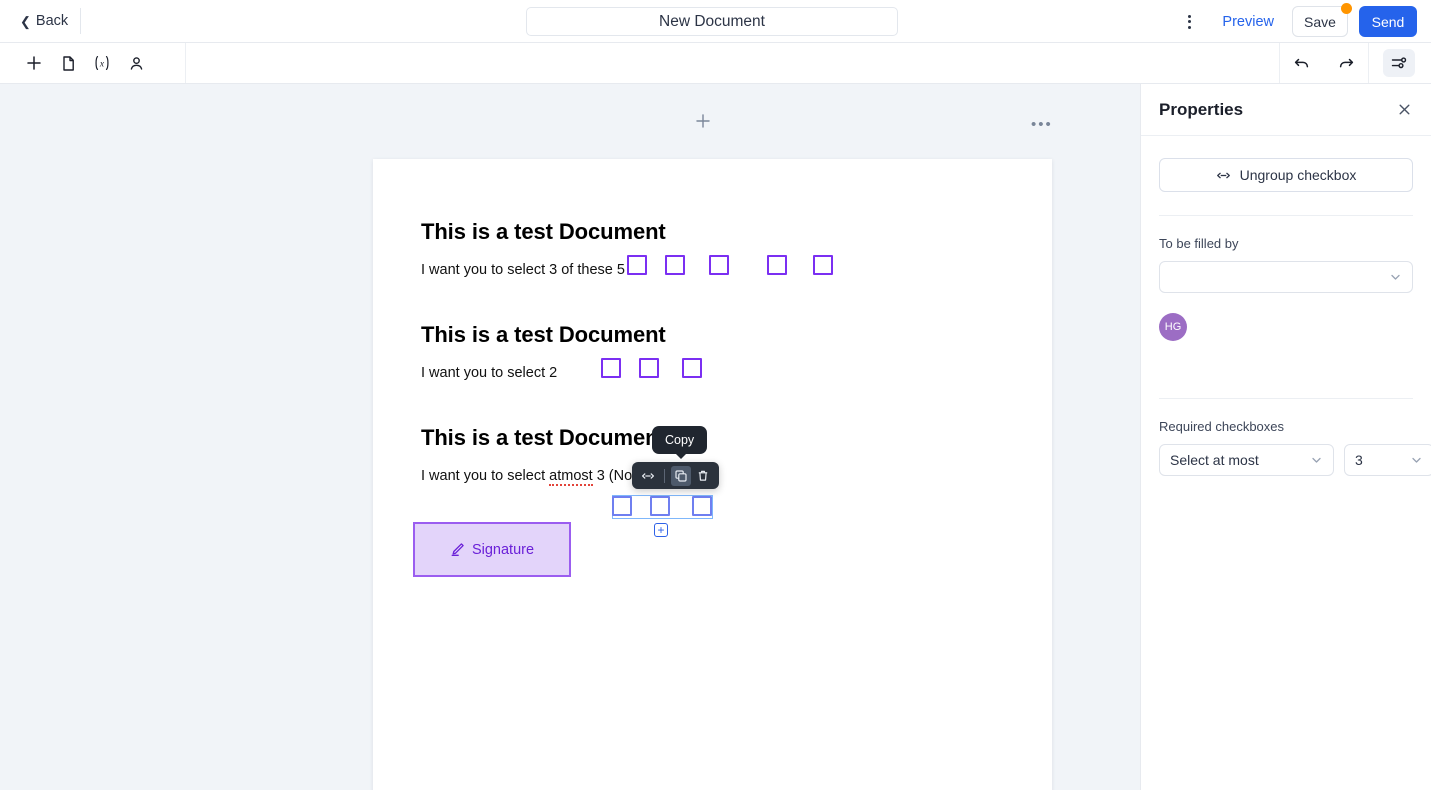 This screenshot has height=790, width=1431. Describe the element at coordinates (1387, 460) in the screenshot. I see `required-count-select: 3` at that location.